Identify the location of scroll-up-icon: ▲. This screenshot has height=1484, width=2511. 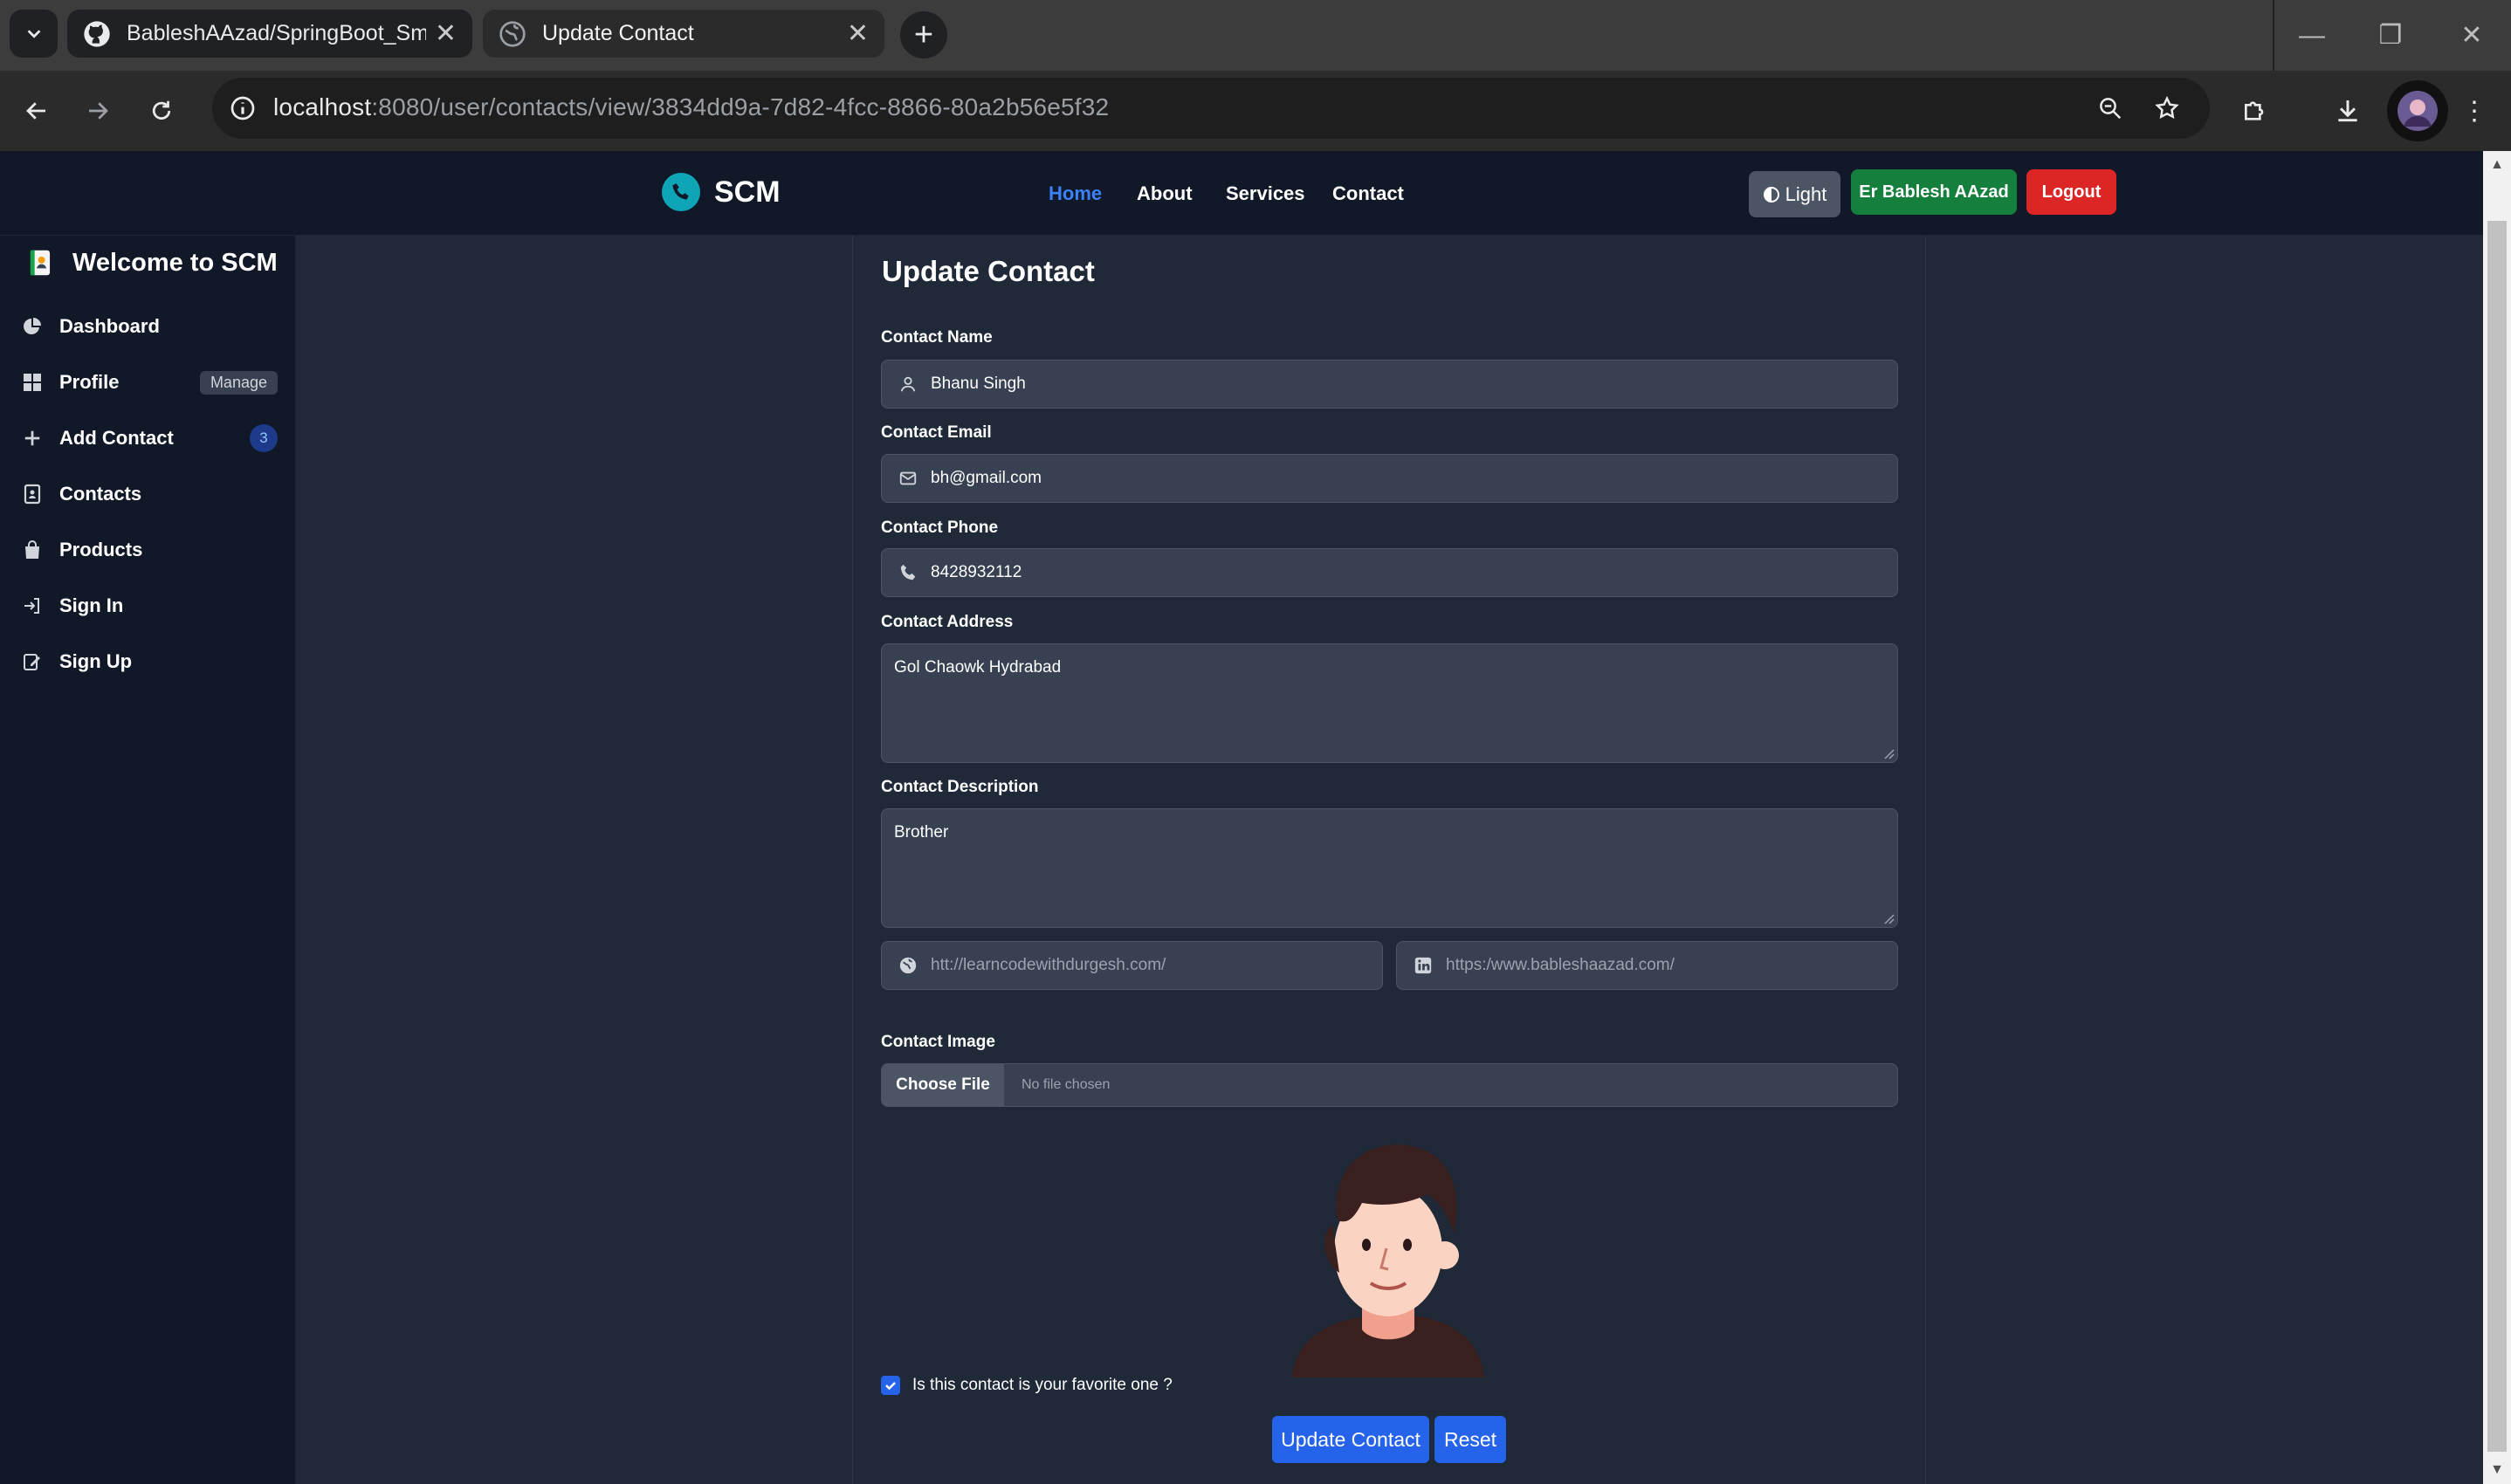
(2497, 165).